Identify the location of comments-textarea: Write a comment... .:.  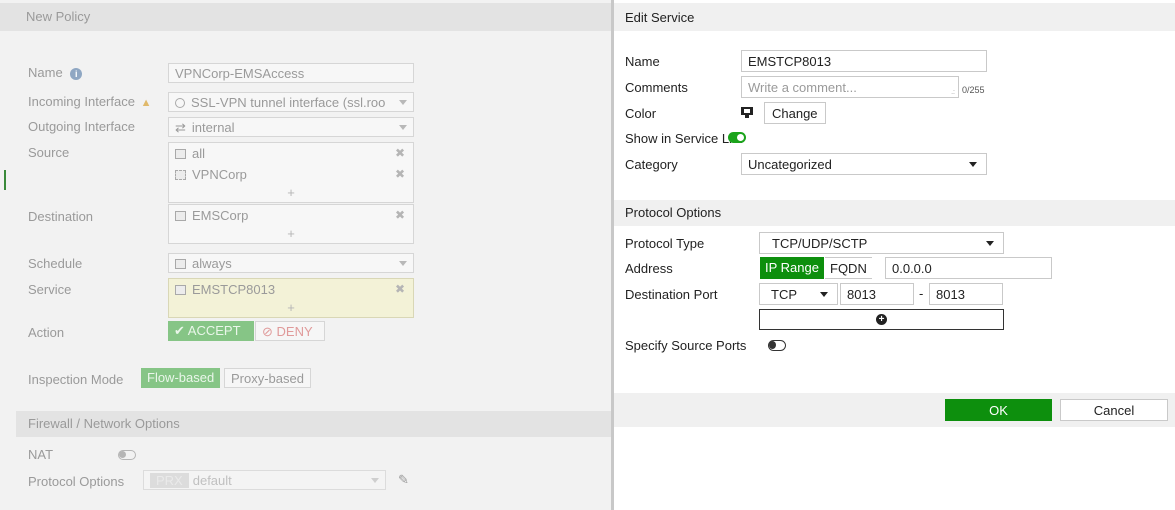
(850, 87).